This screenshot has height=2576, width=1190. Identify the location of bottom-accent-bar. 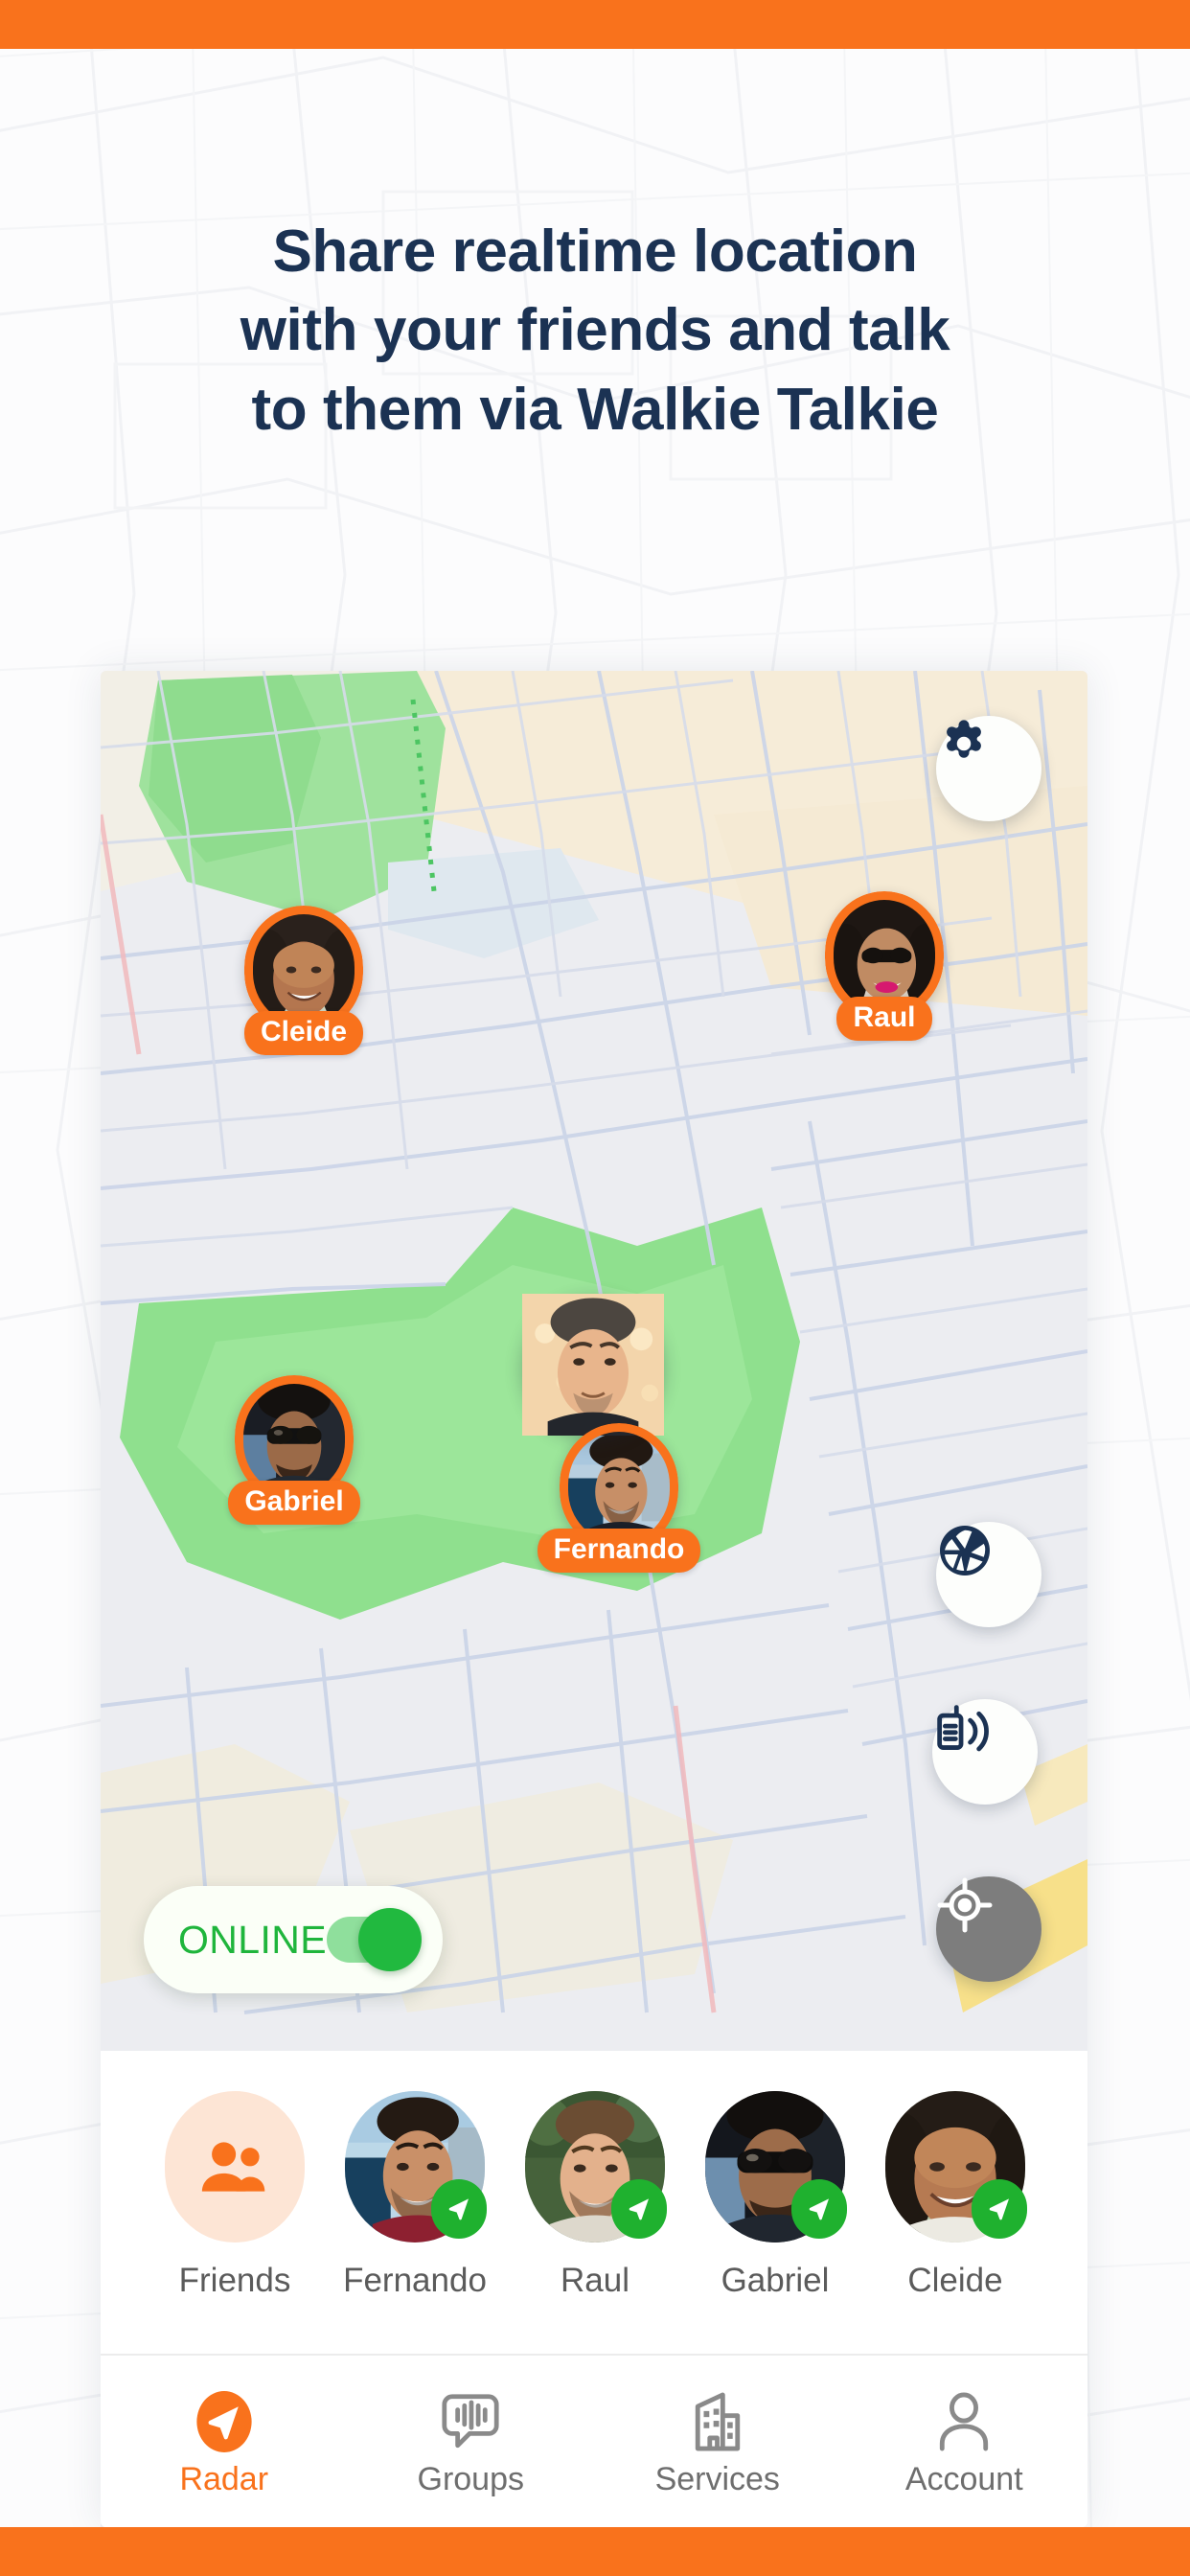
(595, 2551).